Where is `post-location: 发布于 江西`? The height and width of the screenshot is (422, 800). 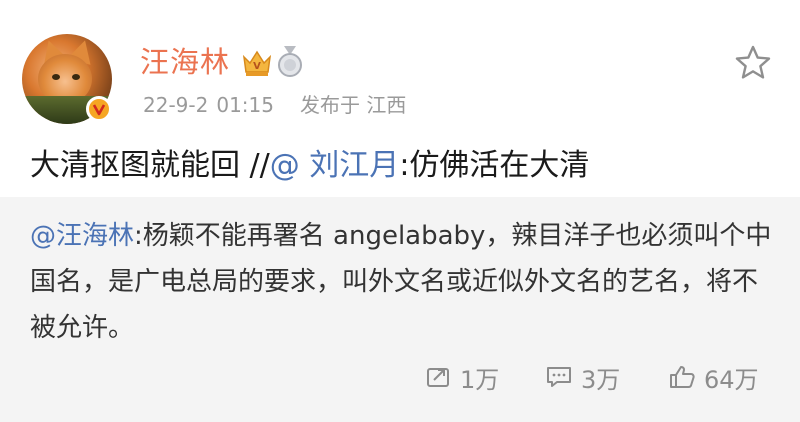
post-location: 发布于 江西 is located at coordinates (353, 105).